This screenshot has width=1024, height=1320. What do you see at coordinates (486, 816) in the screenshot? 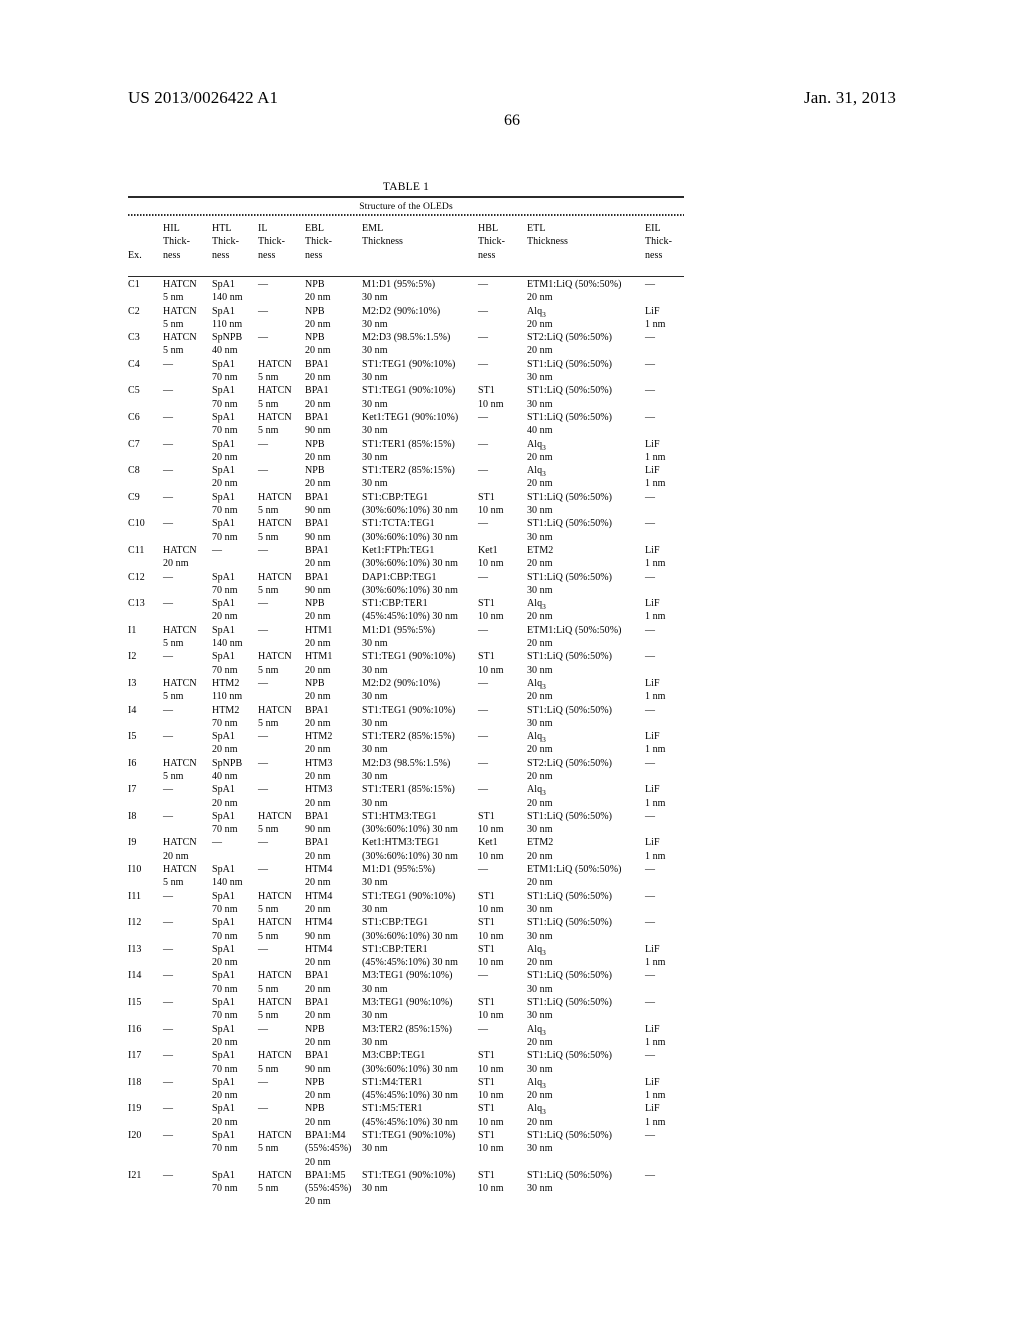
I see `cell-hbl: ST1` at bounding box center [486, 816].